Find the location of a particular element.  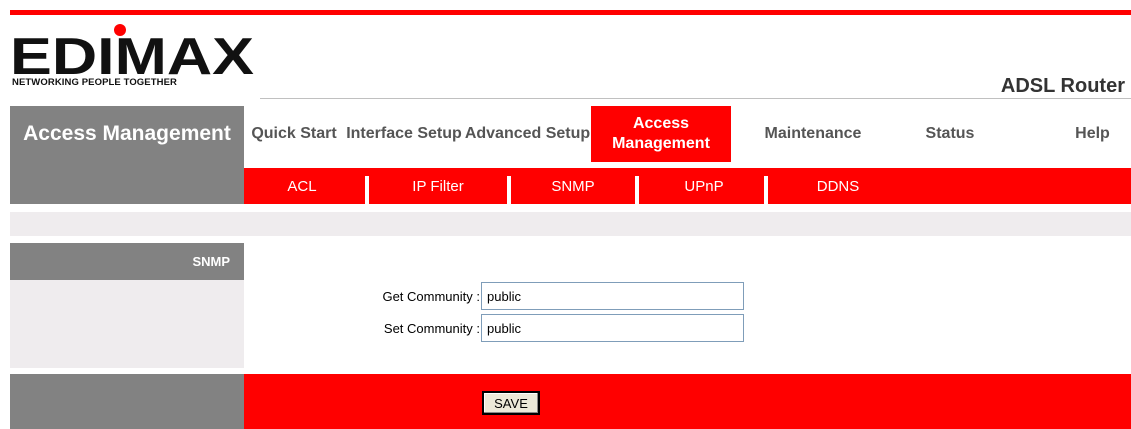

footer-bar is located at coordinates (687, 401).